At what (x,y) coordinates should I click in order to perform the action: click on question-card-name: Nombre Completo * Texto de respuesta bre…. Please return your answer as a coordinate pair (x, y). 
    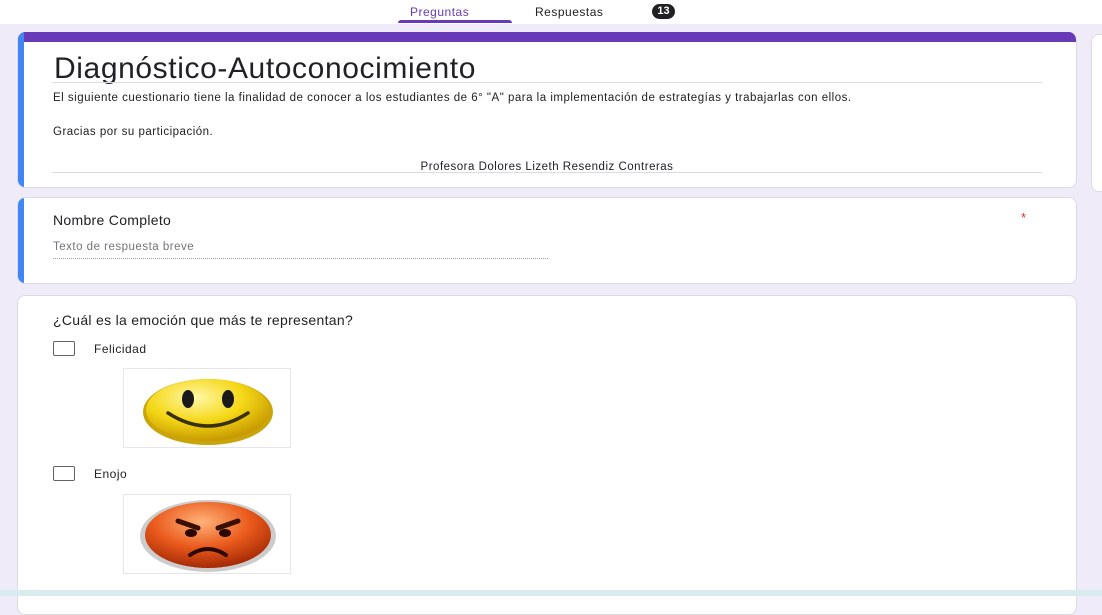
    Looking at the image, I should click on (547, 240).